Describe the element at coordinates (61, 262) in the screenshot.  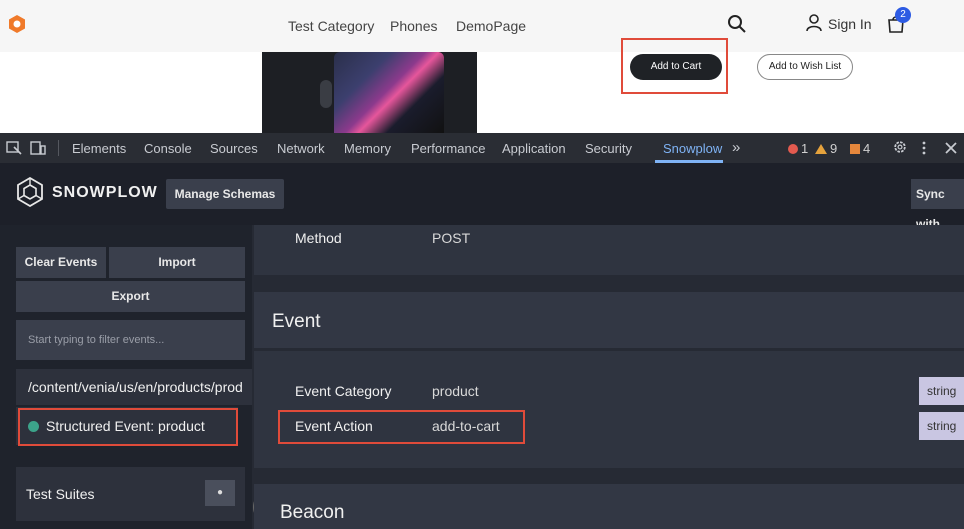
I see `clear-events-button: Clear Events` at that location.